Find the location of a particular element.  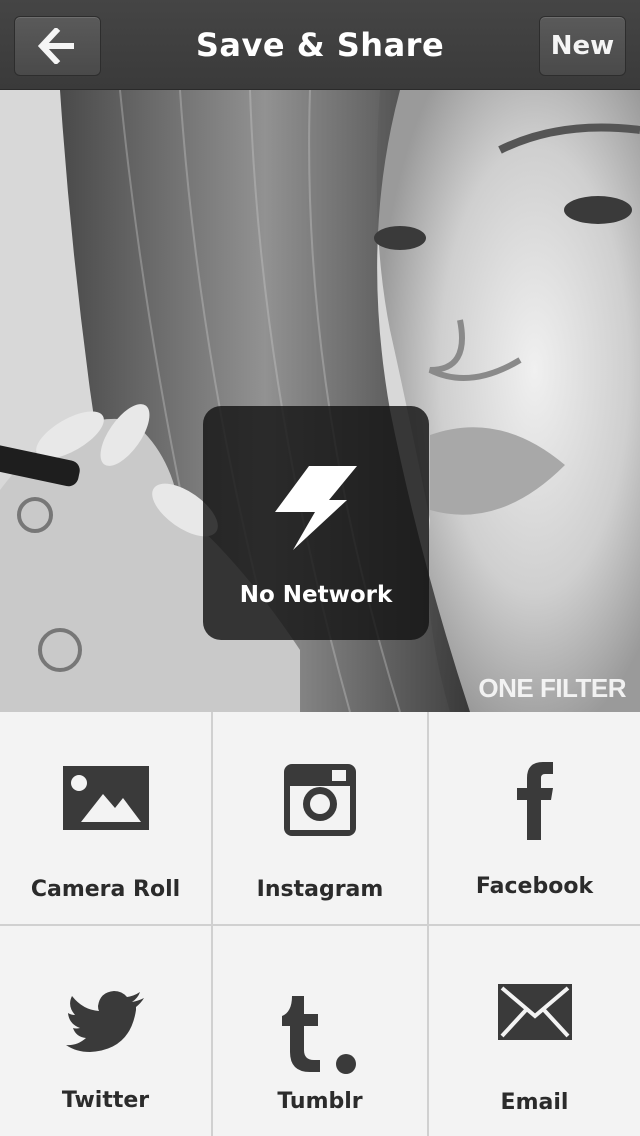

lightning-bolt-icon is located at coordinates (316, 508).